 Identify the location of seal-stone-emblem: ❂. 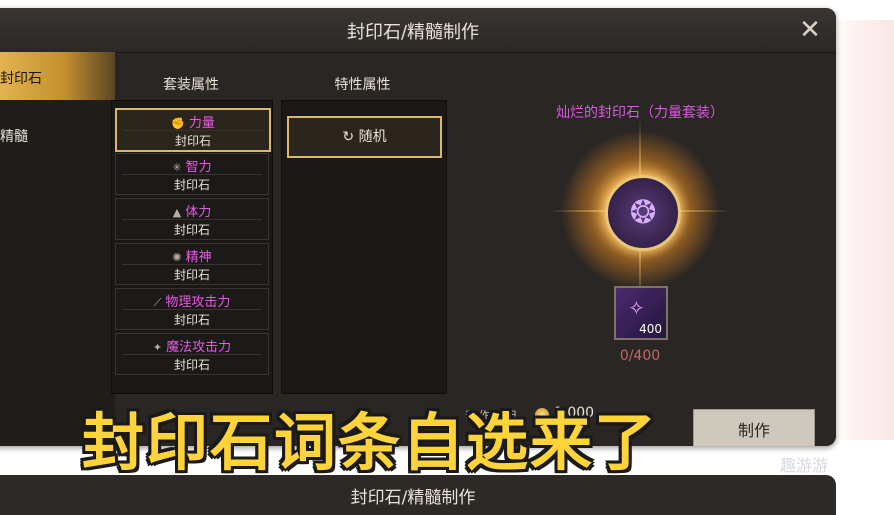
(643, 213).